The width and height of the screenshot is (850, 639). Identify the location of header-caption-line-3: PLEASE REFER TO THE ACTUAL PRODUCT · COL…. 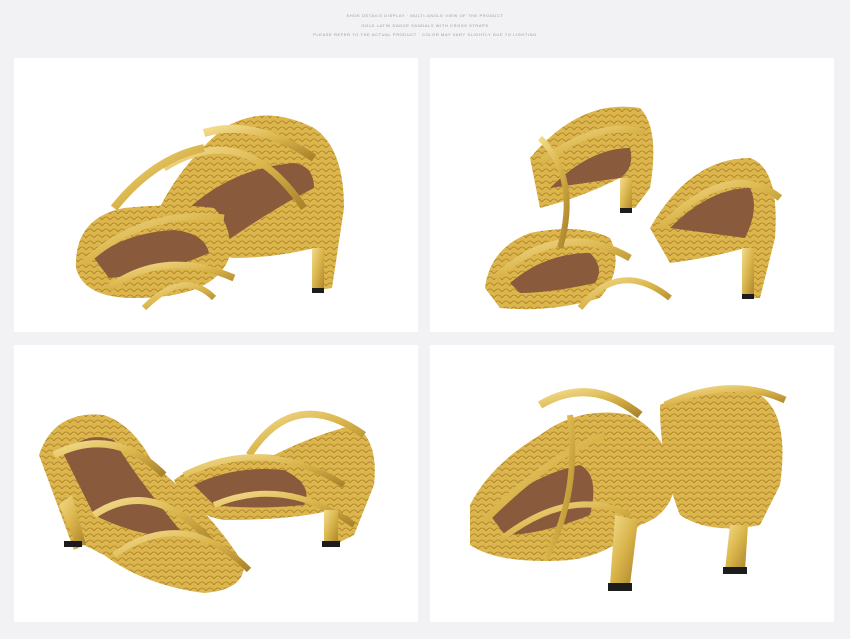
(425, 34).